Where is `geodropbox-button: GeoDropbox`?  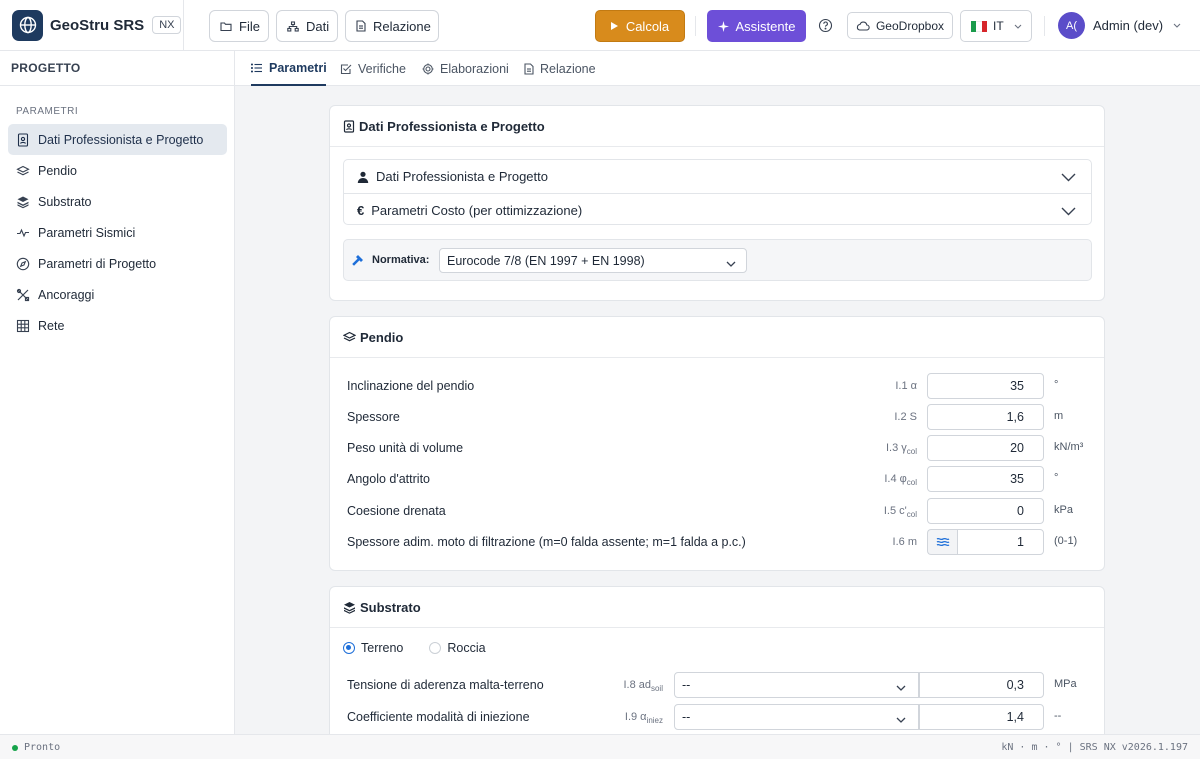
geodropbox-button: GeoDropbox is located at coordinates (900, 25).